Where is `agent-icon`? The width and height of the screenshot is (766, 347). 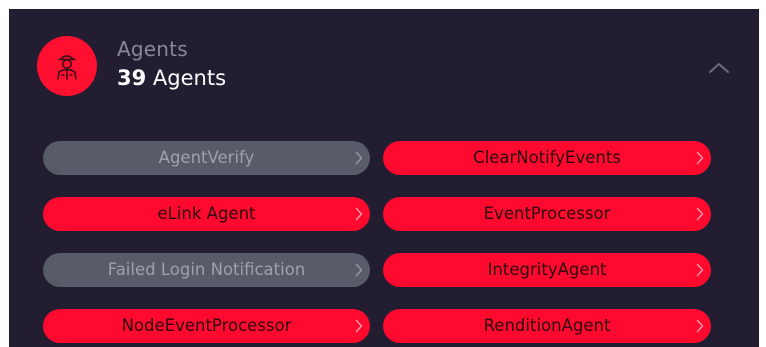
agent-icon is located at coordinates (67, 67).